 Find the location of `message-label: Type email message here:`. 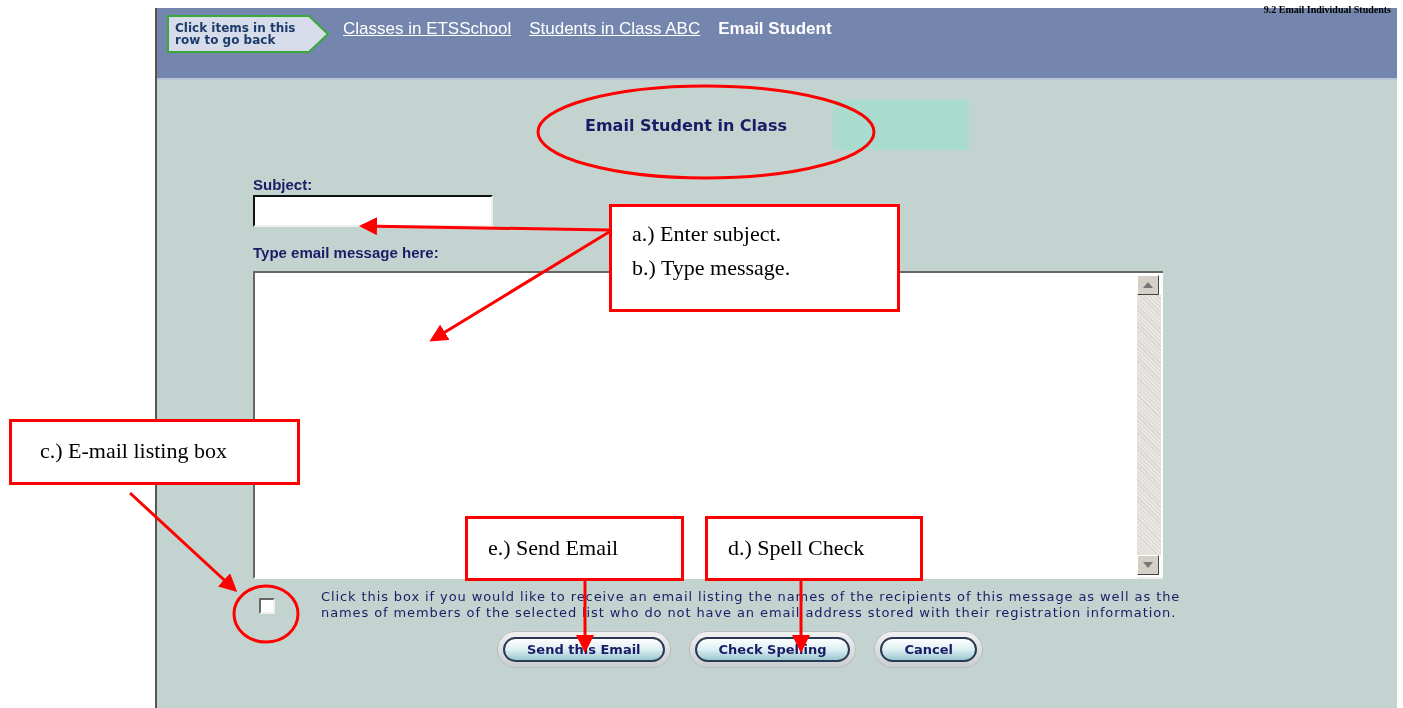

message-label: Type email message here: is located at coordinates (346, 252).